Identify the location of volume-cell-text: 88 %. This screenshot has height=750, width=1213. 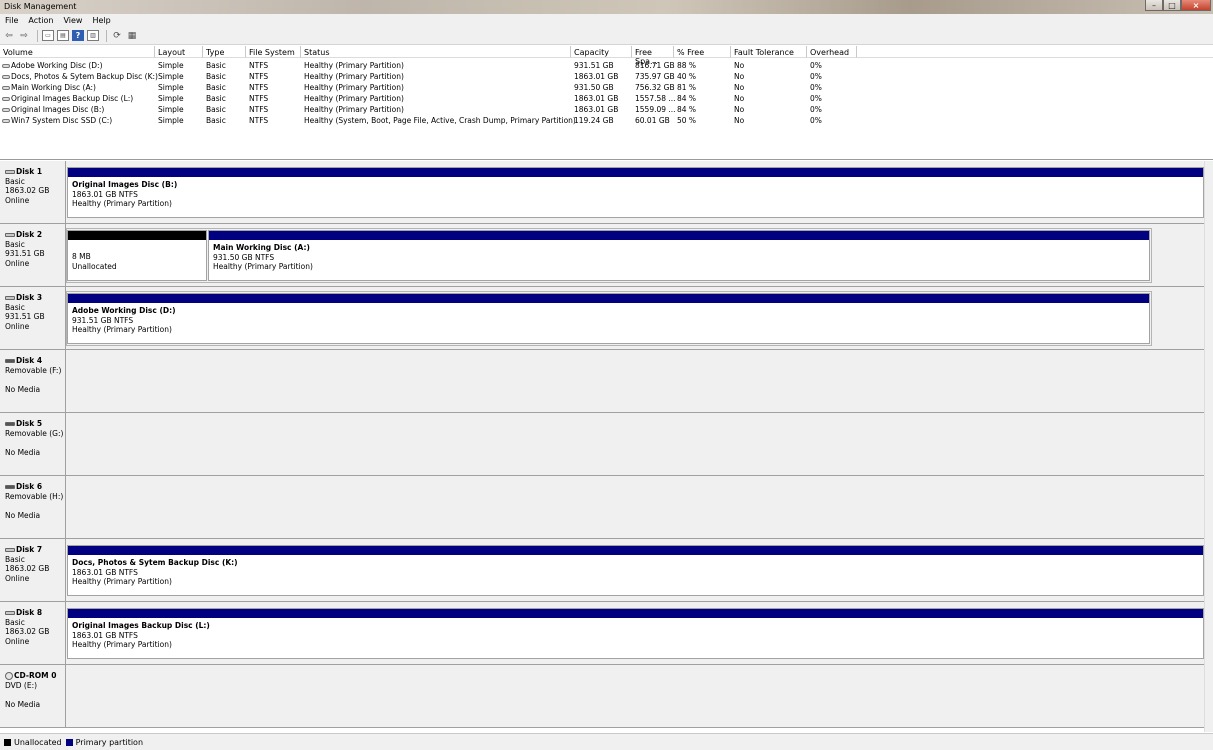
(687, 65).